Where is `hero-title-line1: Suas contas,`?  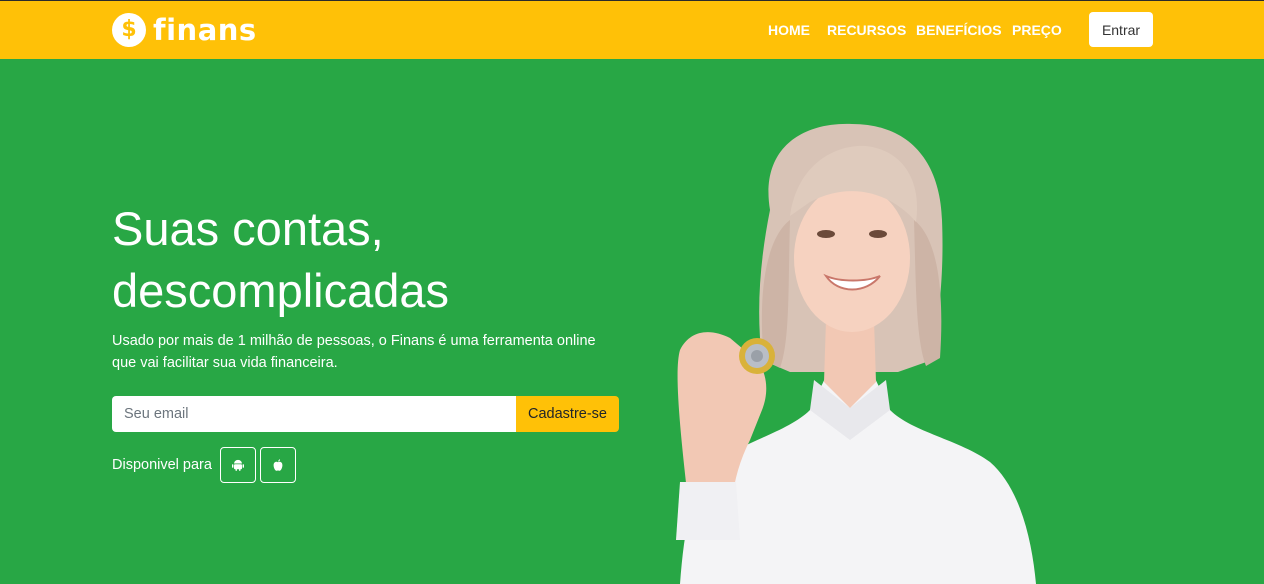
hero-title-line1: Suas contas, is located at coordinates (248, 228).